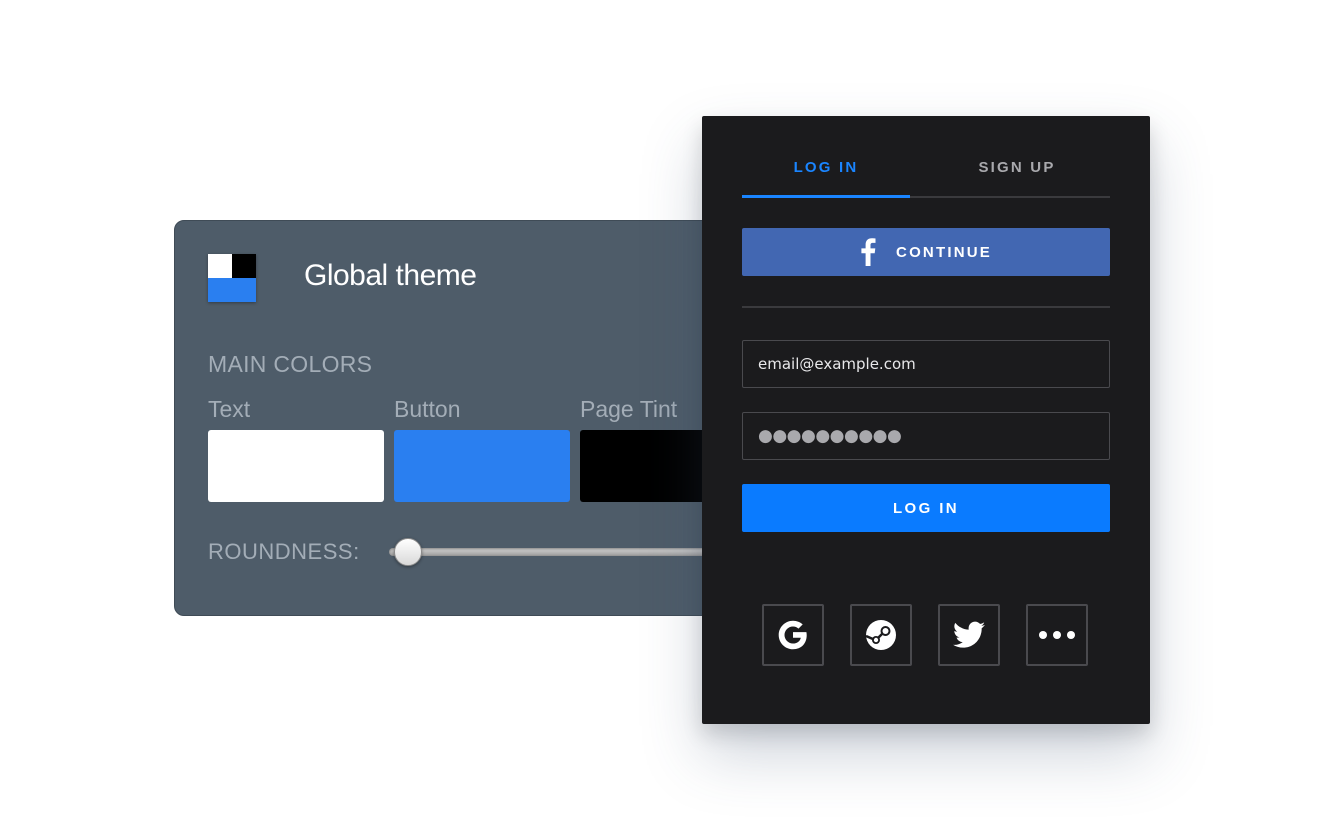 The width and height of the screenshot is (1340, 840). What do you see at coordinates (944, 252) in the screenshot?
I see `facebook-button-label: CONTINUE` at bounding box center [944, 252].